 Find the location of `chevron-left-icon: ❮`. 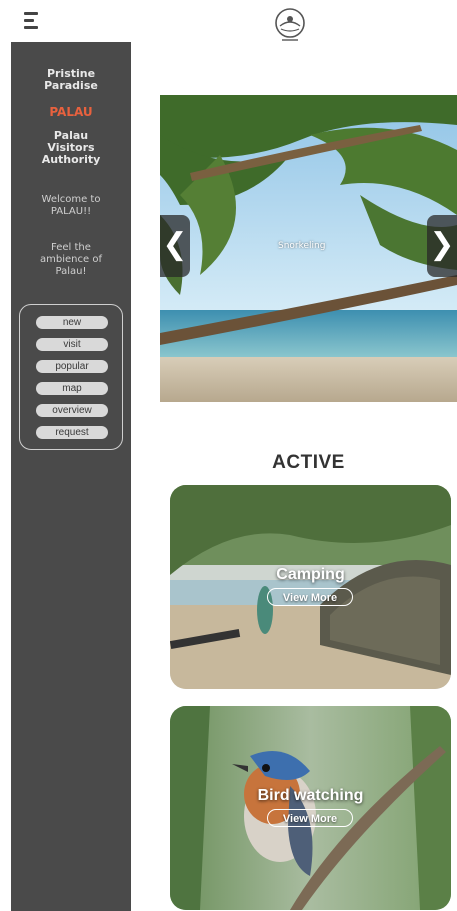

chevron-left-icon: ❮ is located at coordinates (175, 246).